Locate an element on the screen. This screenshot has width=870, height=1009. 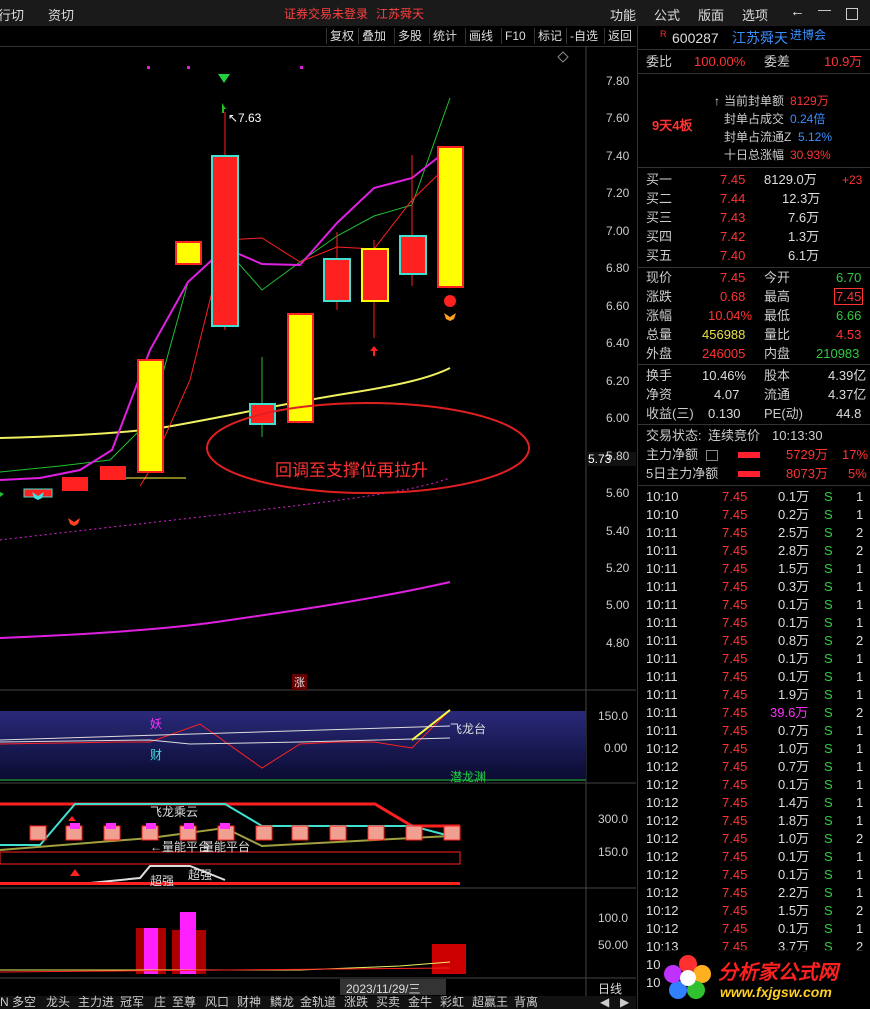
tick-volume: 2.2万 is located at coordinates (794, 892).